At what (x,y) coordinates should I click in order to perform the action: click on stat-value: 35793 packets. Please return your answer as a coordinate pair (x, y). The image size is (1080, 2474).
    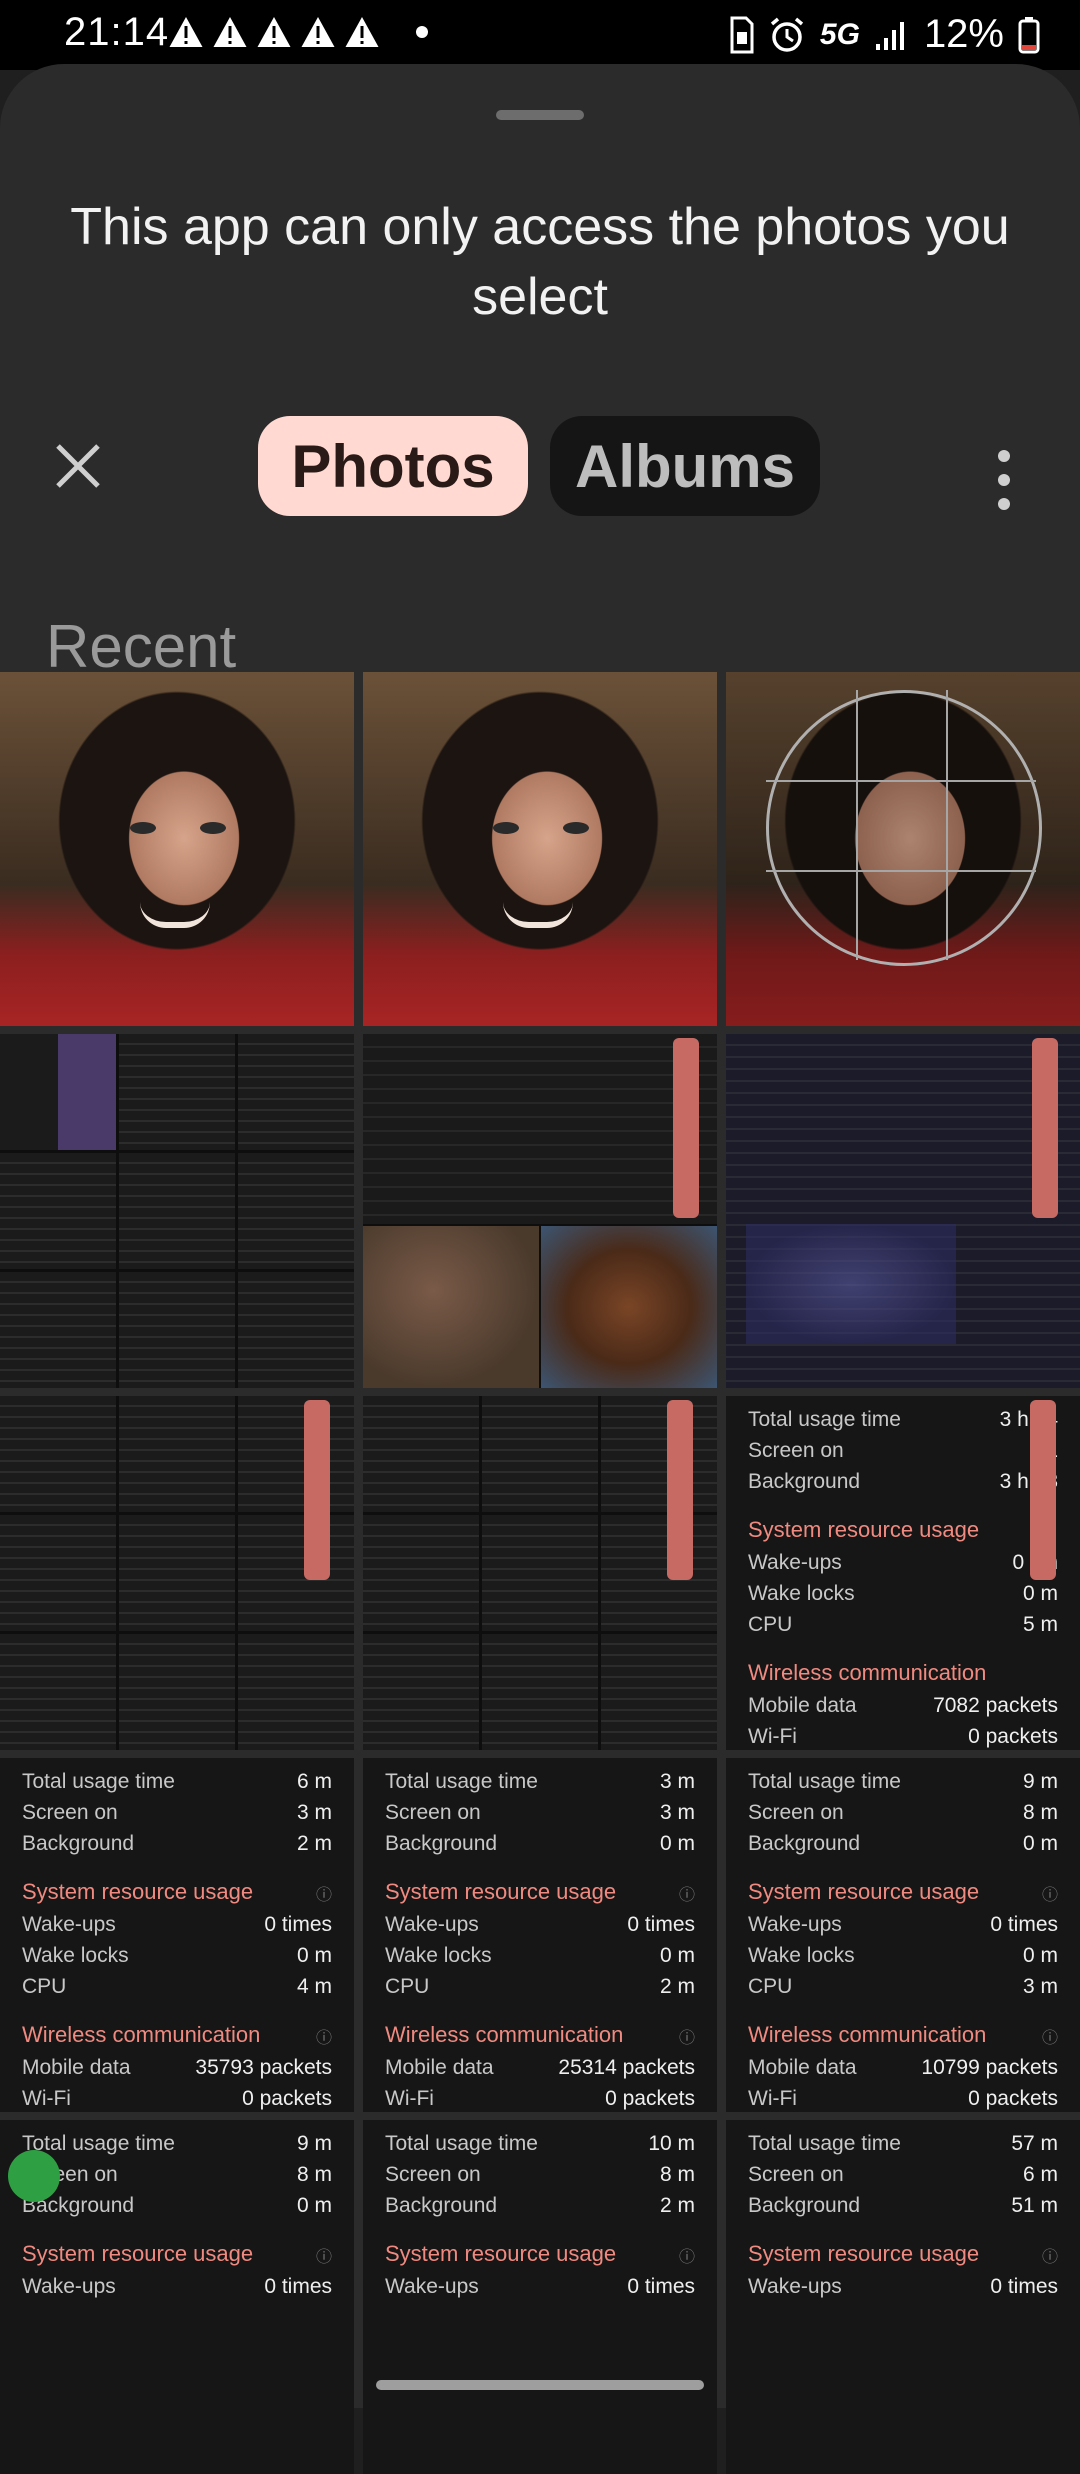
    Looking at the image, I should click on (263, 2067).